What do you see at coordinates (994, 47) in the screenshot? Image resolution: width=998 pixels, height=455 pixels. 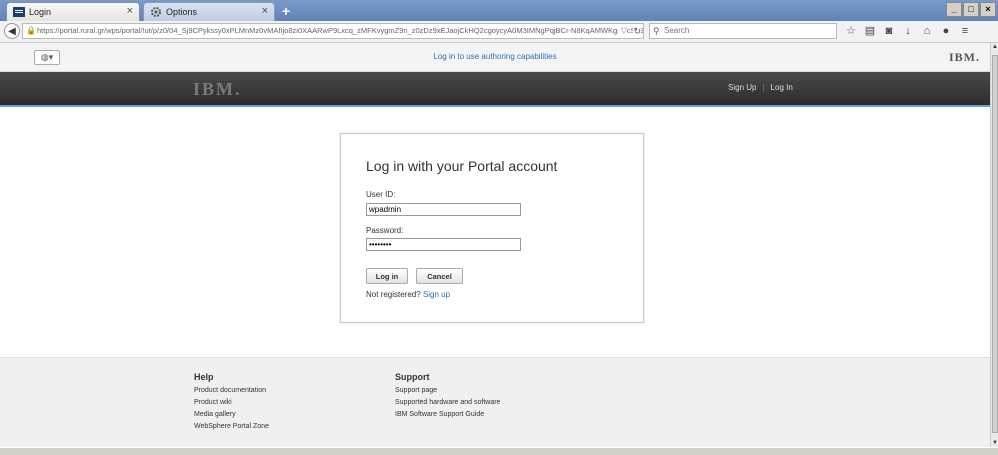 I see `scroll-up-icon: ▲` at bounding box center [994, 47].